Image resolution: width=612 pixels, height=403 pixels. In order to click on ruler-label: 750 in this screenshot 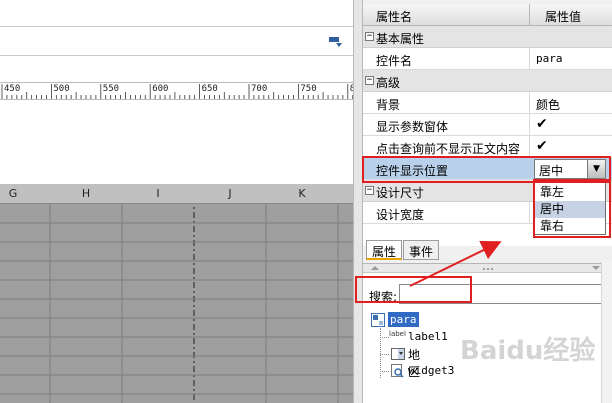, I will do `click(308, 89)`.